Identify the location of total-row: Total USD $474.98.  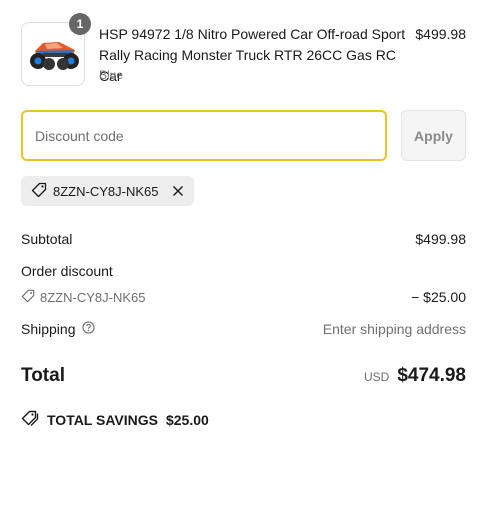
(243, 376).